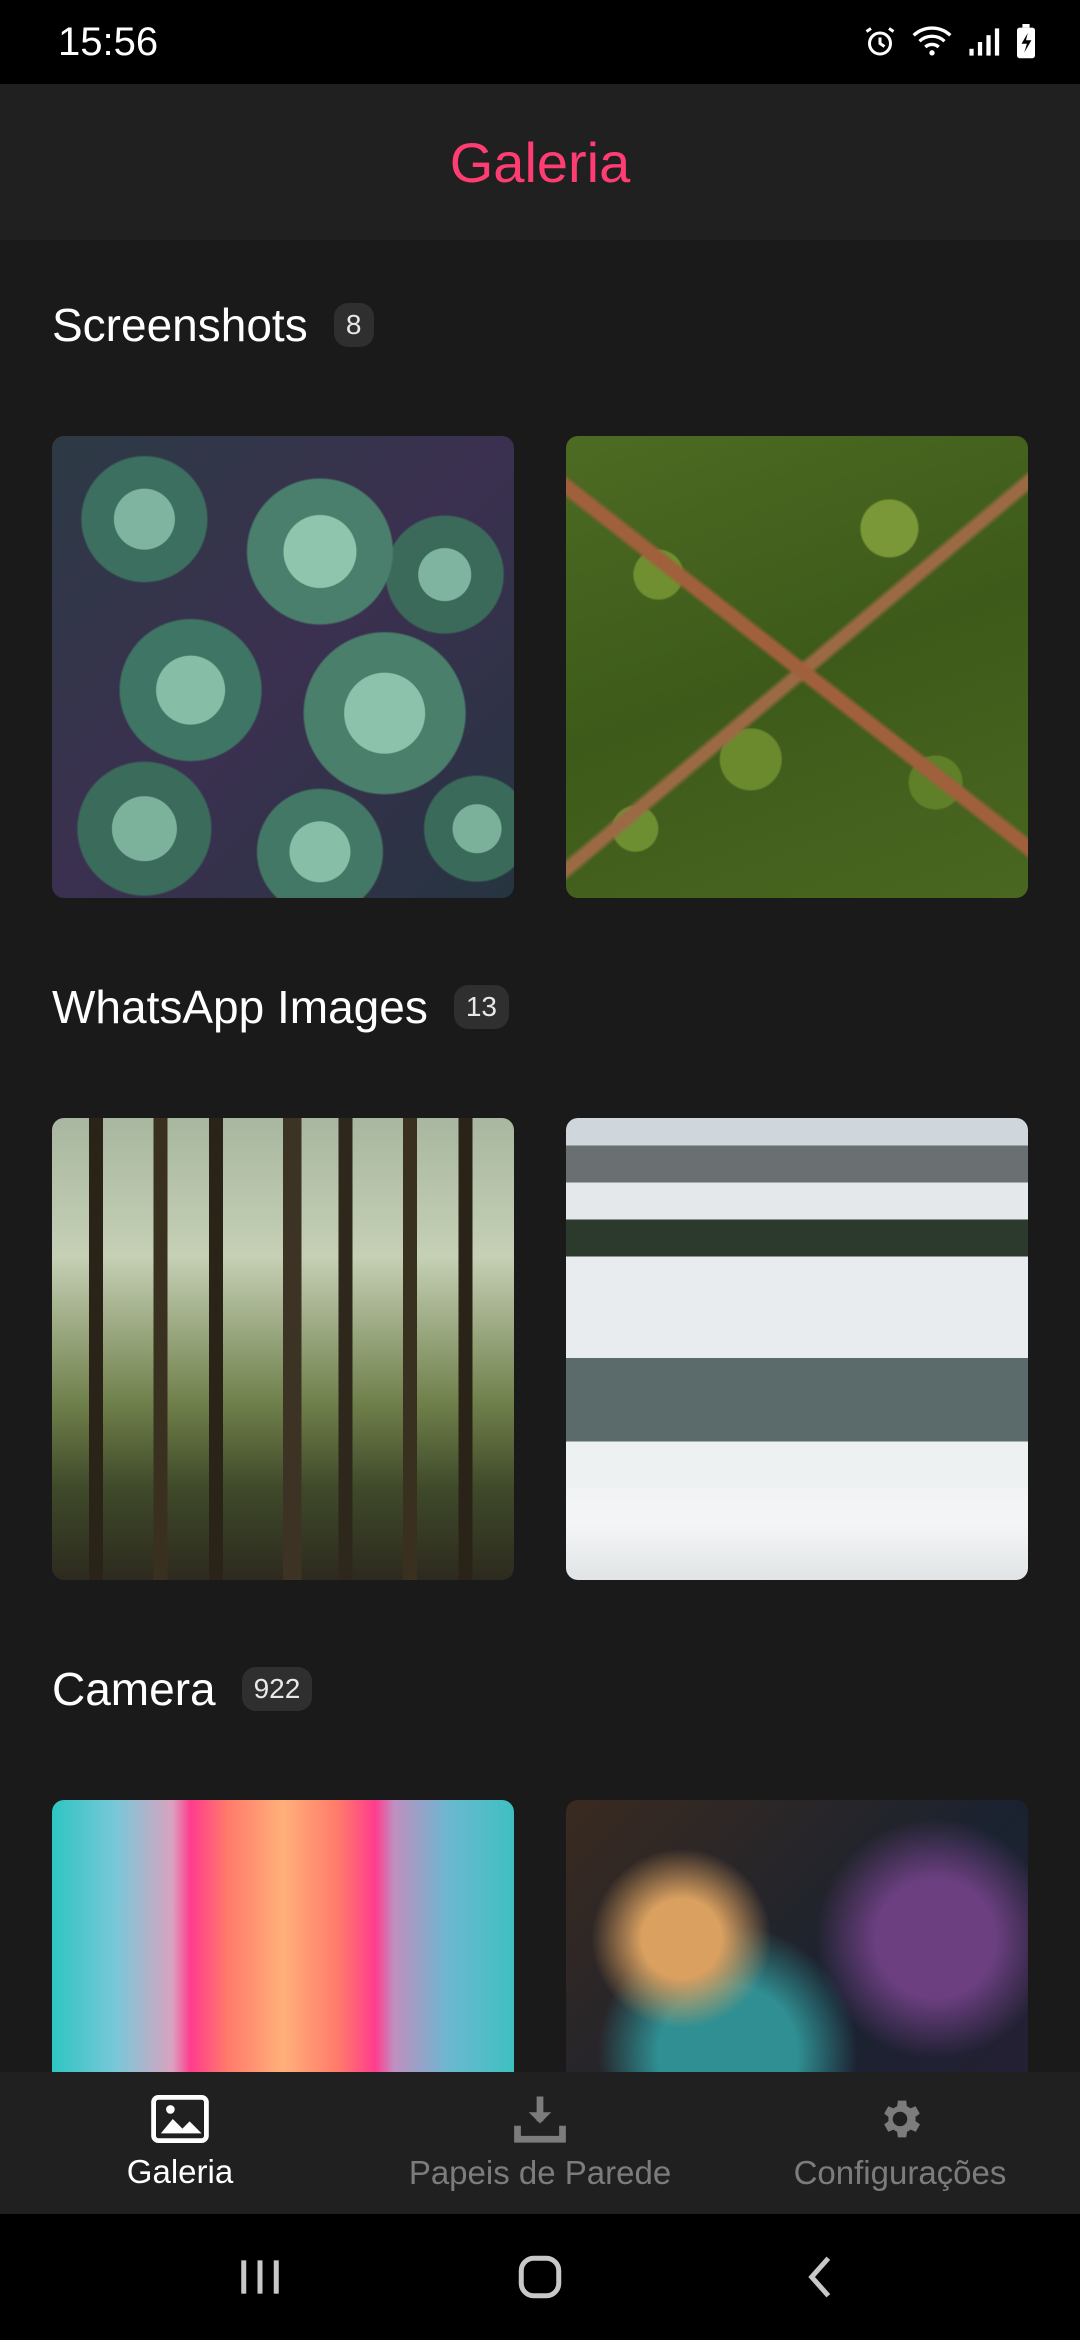 This screenshot has height=2340, width=1080. I want to click on album-header-screenshots: Screenshots 8, so click(213, 325).